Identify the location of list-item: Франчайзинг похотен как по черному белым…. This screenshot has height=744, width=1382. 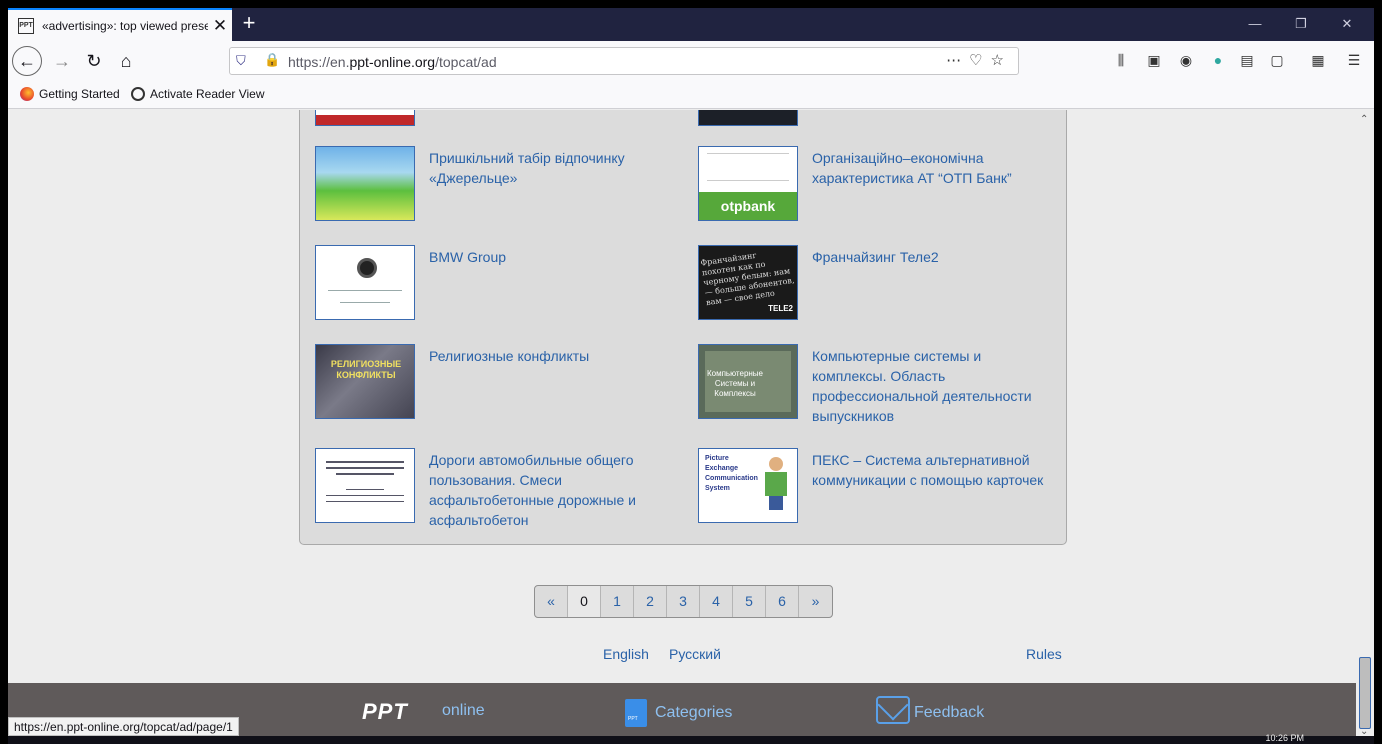
(883, 285).